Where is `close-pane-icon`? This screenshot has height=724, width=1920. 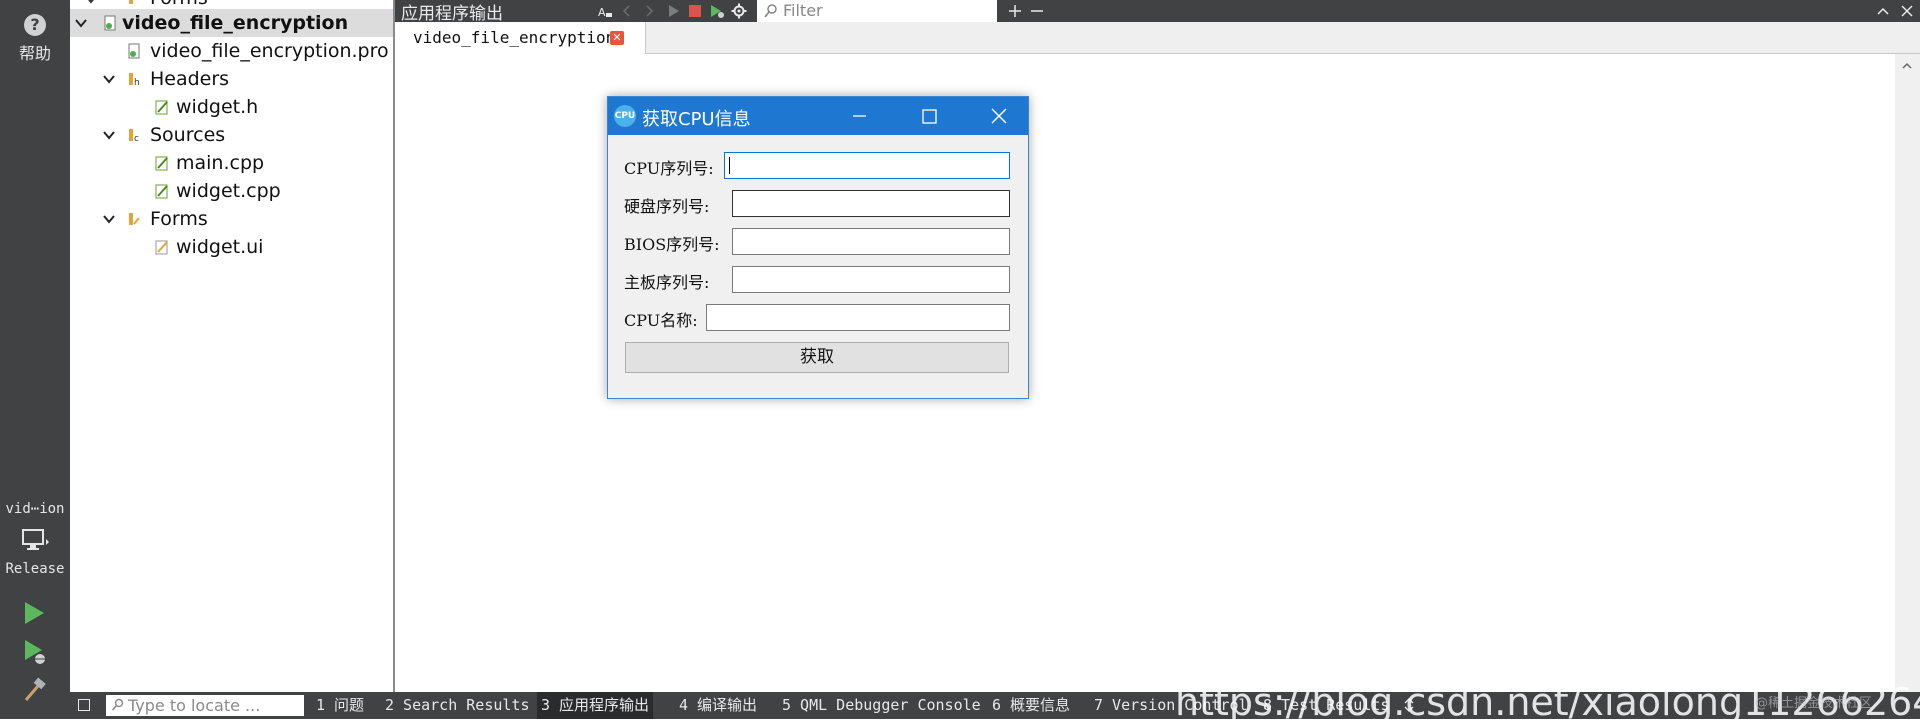 close-pane-icon is located at coordinates (1907, 11).